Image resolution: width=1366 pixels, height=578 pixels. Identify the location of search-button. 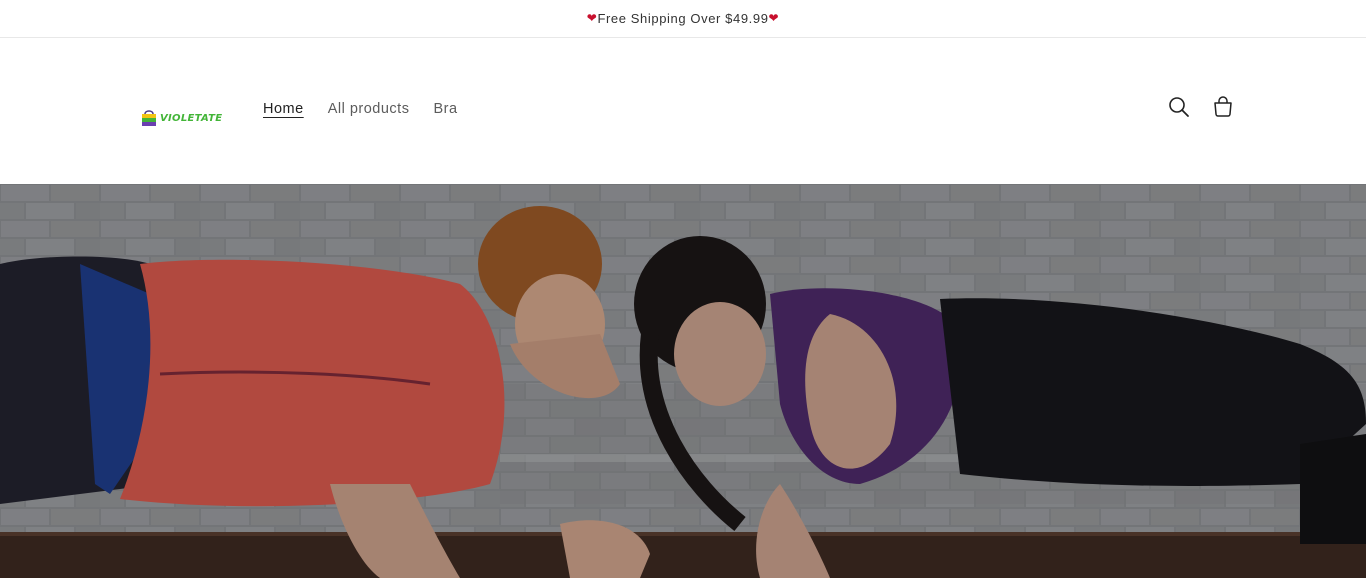
(1179, 109).